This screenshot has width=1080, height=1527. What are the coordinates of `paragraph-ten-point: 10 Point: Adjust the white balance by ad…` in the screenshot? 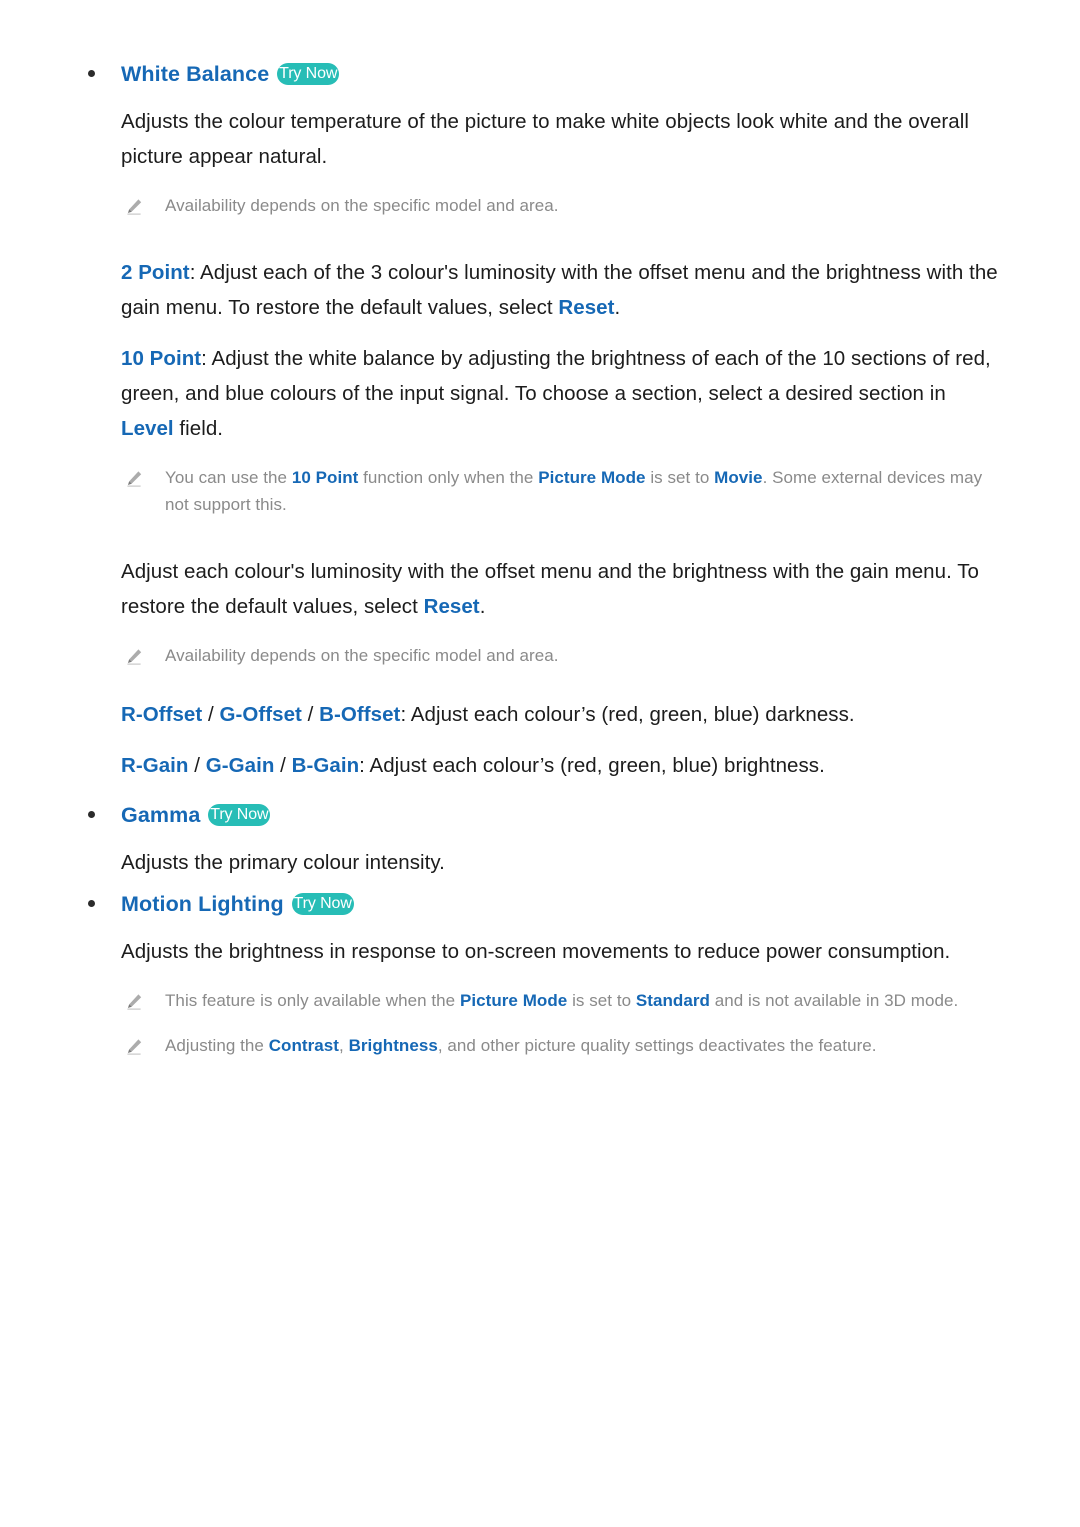 It's located at (560, 393).